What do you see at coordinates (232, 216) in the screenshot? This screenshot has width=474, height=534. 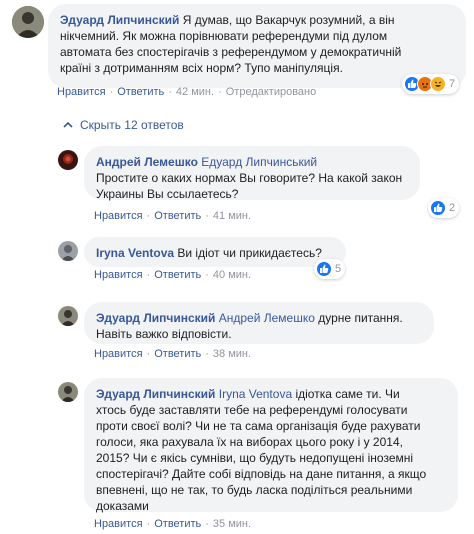 I see `timestamp: 41 мин.` at bounding box center [232, 216].